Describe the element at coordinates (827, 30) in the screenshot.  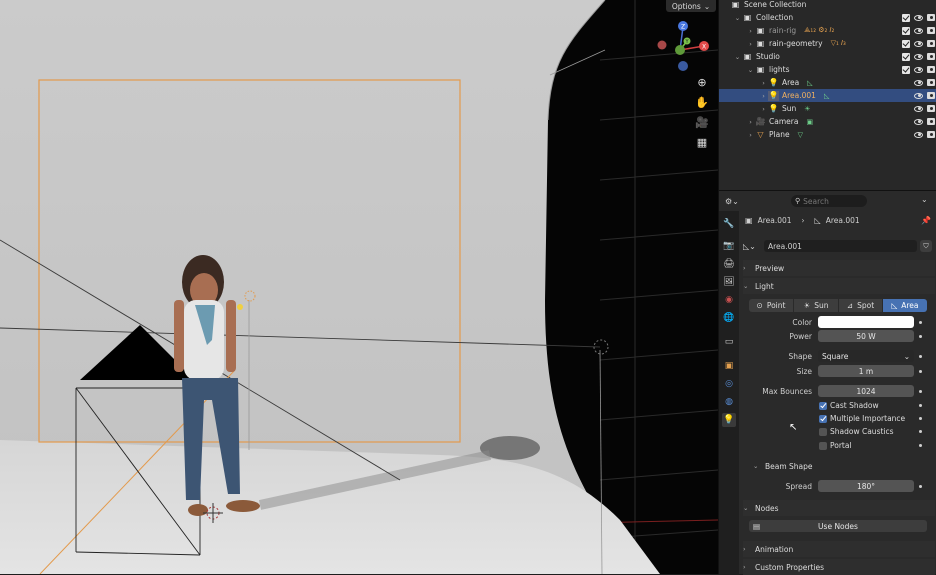
I see `outliner-row-rain-rig: › ▣ rain-rig ⟁₁₂ ⚙₂ 𝐼₂` at that location.